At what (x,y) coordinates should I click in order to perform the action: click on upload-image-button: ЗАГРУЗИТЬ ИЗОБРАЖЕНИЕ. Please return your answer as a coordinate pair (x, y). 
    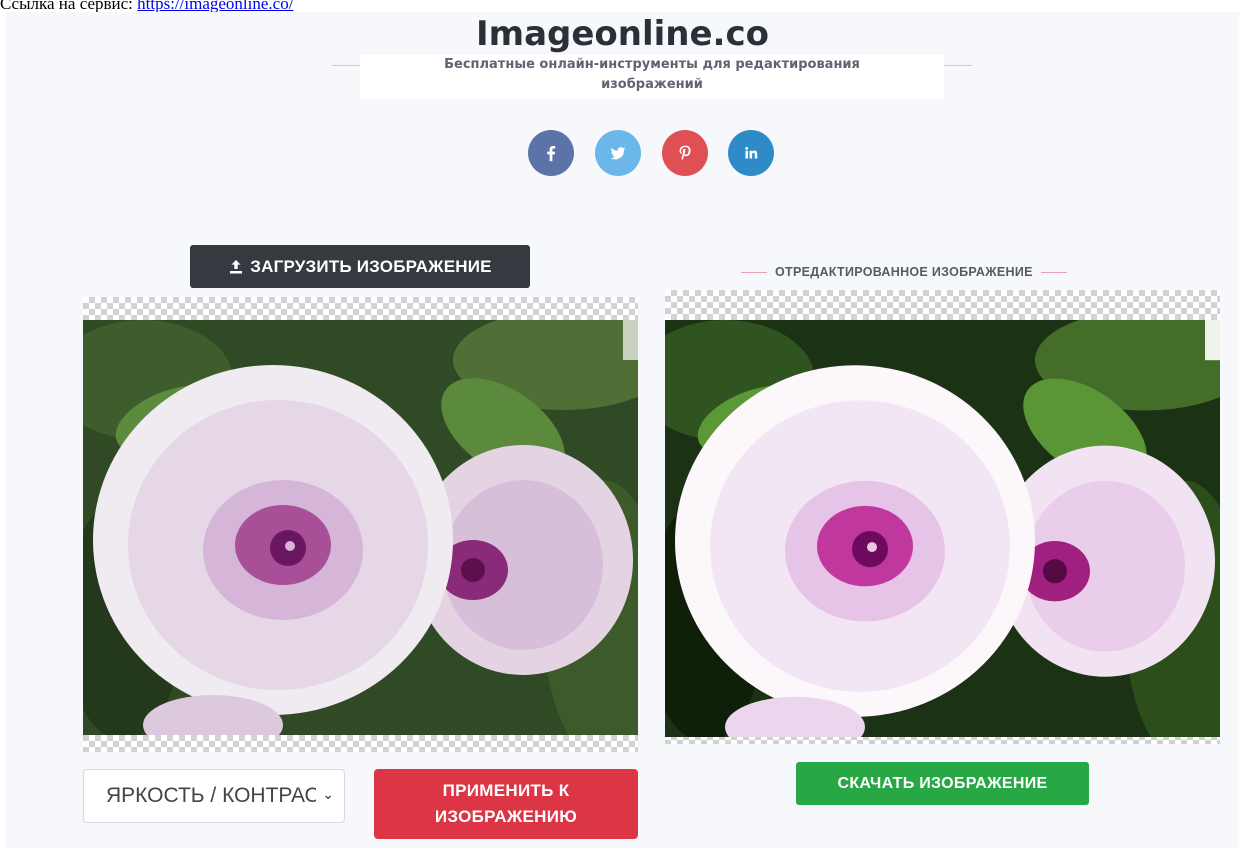
    Looking at the image, I should click on (360, 266).